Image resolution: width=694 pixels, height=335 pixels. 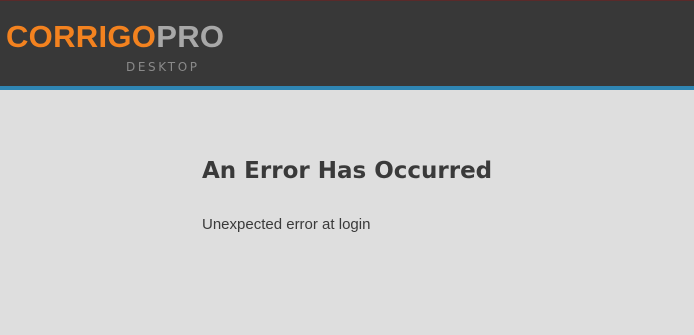 I want to click on error-title: An Error Has Occurred, so click(x=347, y=171).